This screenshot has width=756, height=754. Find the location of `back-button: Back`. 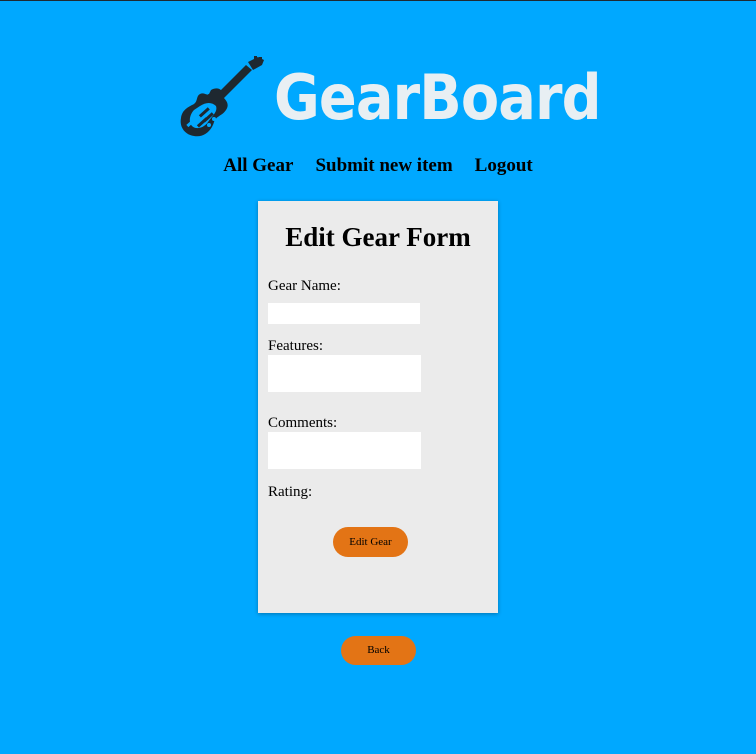

back-button: Back is located at coordinates (378, 650).